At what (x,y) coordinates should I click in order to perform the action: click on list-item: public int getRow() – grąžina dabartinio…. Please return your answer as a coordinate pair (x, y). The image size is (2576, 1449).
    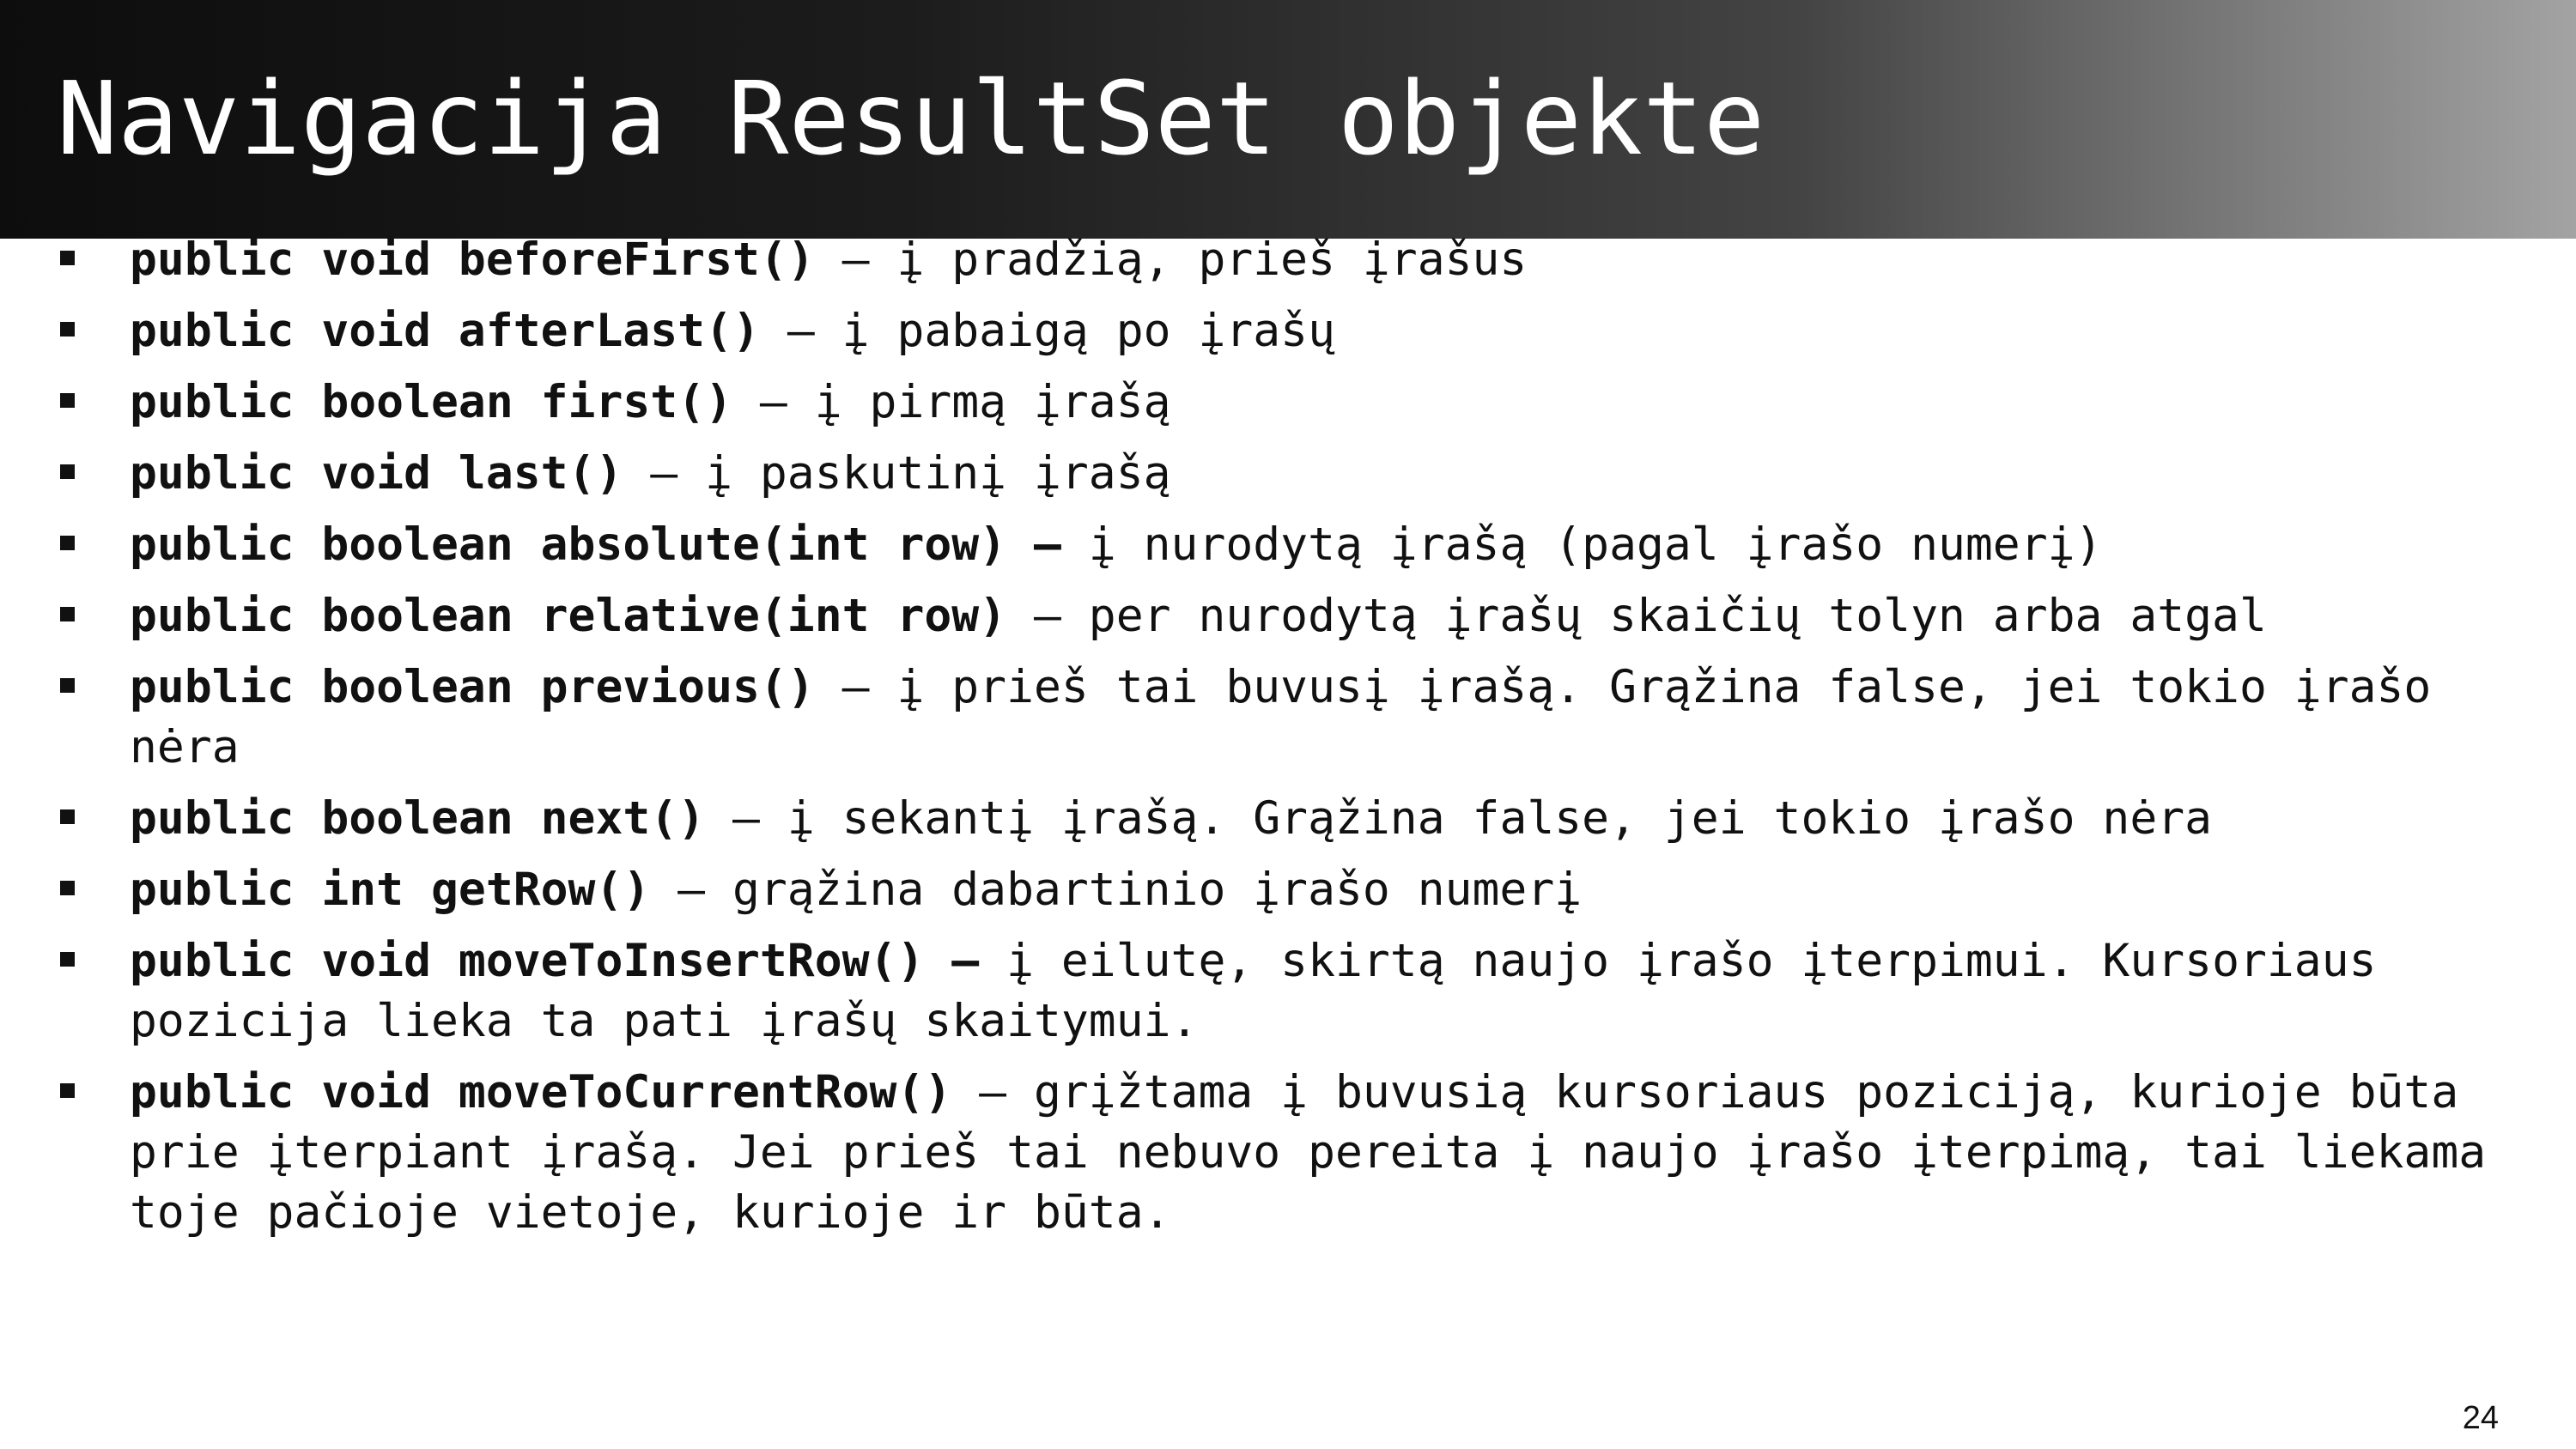
    Looking at the image, I should click on (1288, 890).